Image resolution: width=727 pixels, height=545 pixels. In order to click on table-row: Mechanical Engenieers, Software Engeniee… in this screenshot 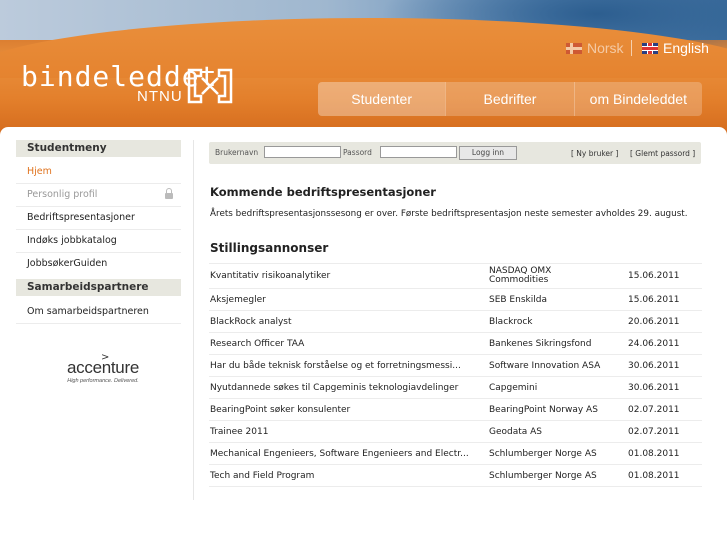, I will do `click(455, 453)`.